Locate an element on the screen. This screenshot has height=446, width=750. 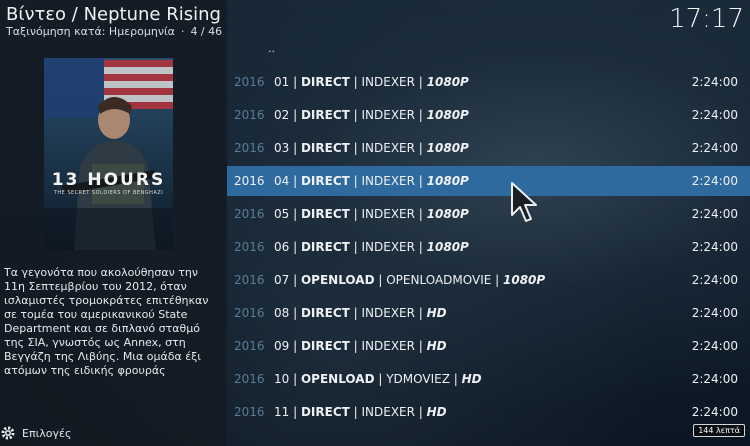
list-position: 4 / 46 is located at coordinates (206, 31).